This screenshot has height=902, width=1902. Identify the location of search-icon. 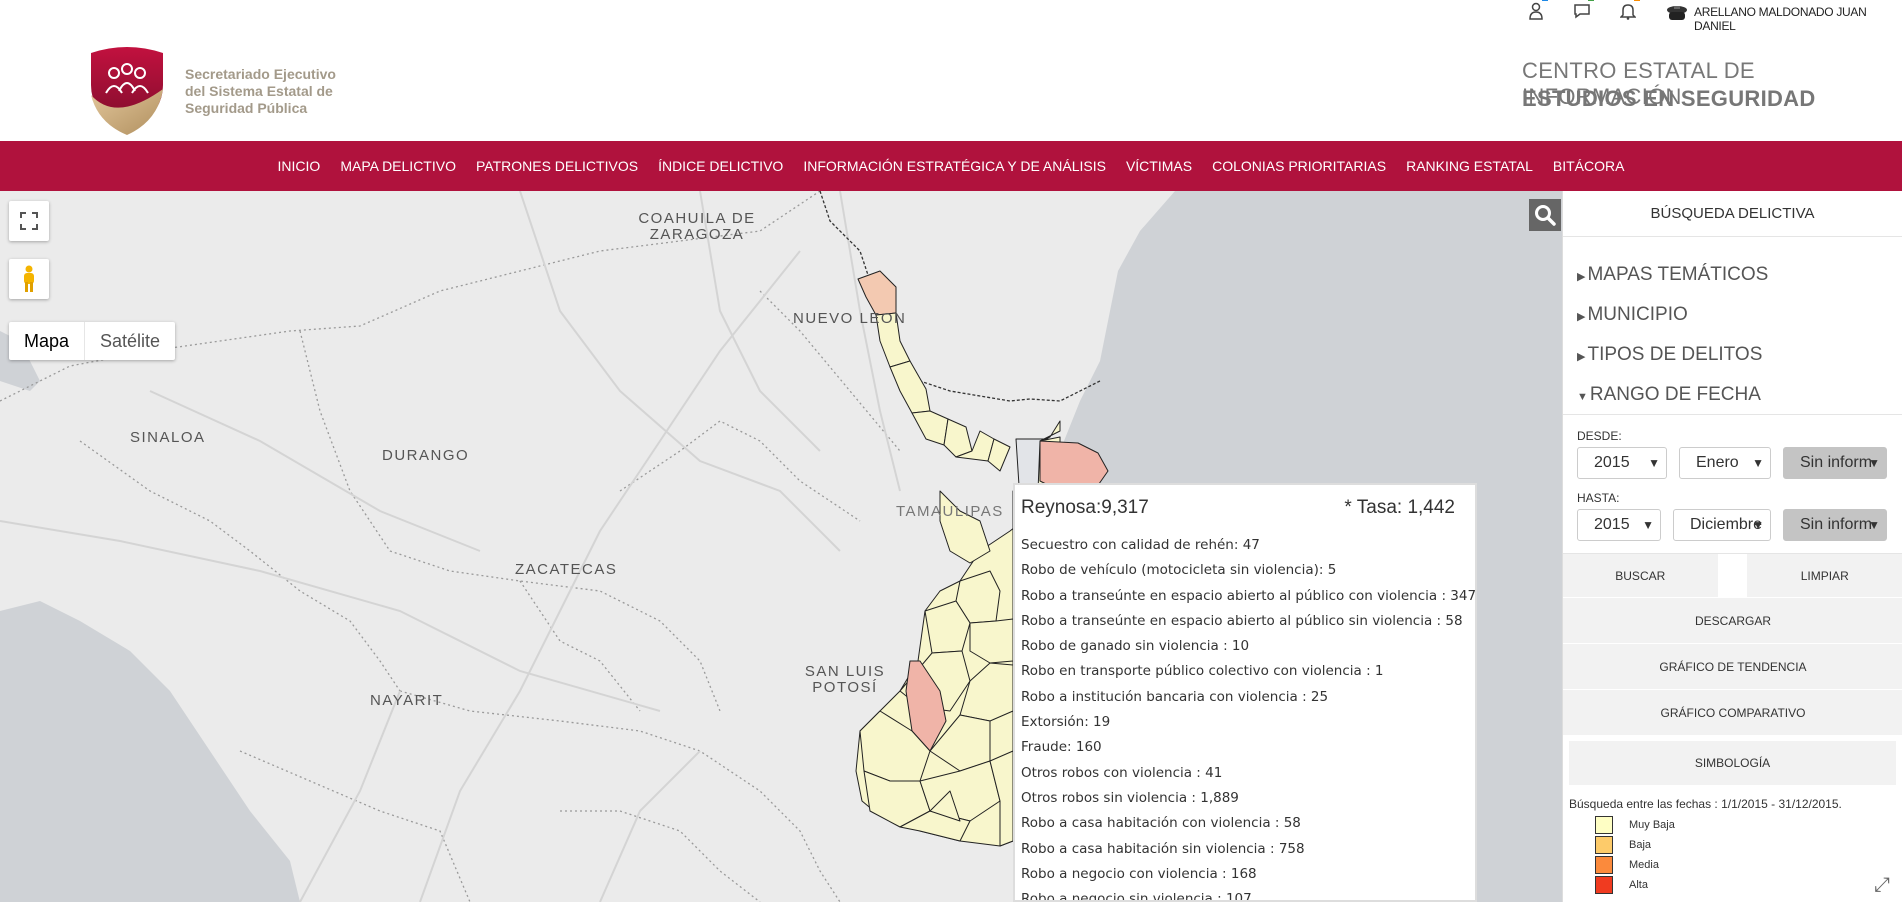
(1545, 215).